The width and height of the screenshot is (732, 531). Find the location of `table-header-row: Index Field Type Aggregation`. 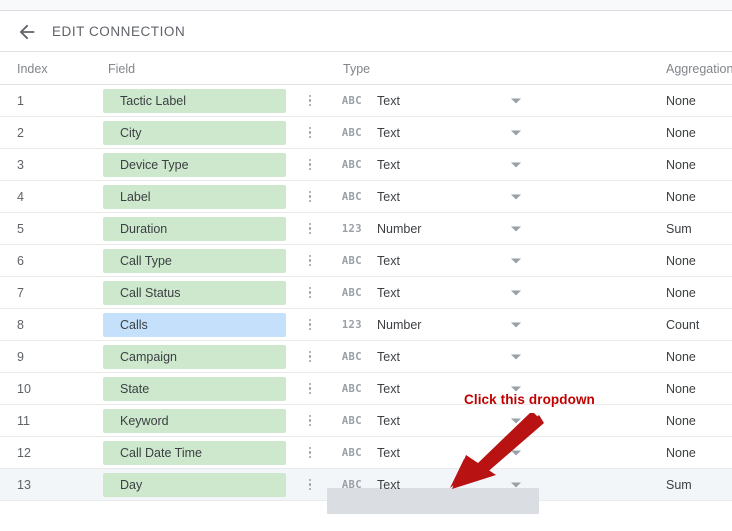

table-header-row: Index Field Type Aggregation is located at coordinates (366, 69).